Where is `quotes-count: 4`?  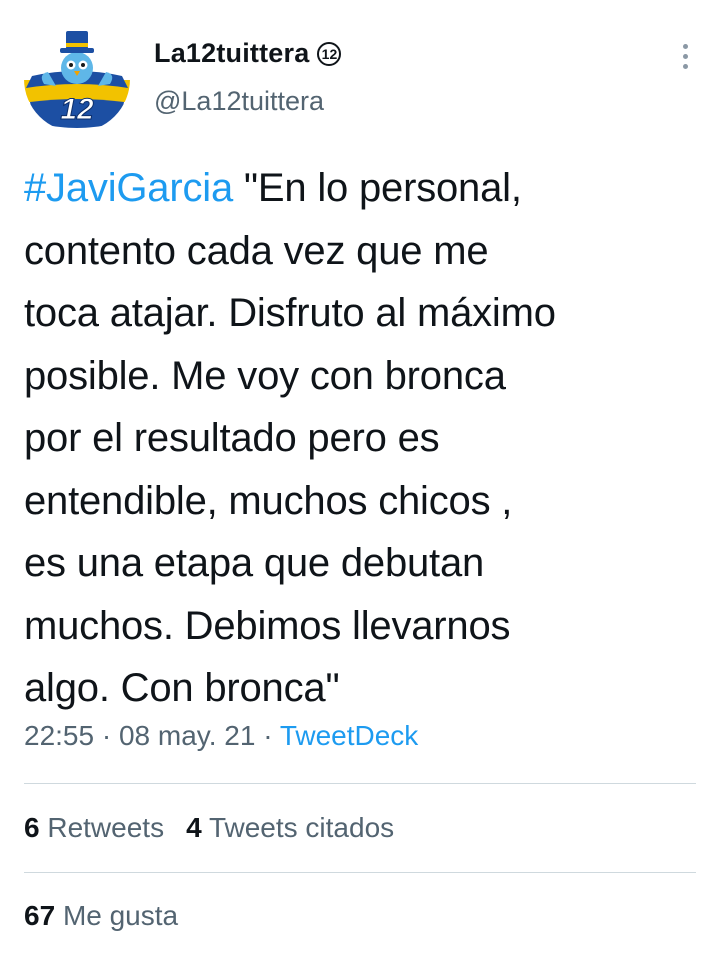
quotes-count: 4 is located at coordinates (194, 827).